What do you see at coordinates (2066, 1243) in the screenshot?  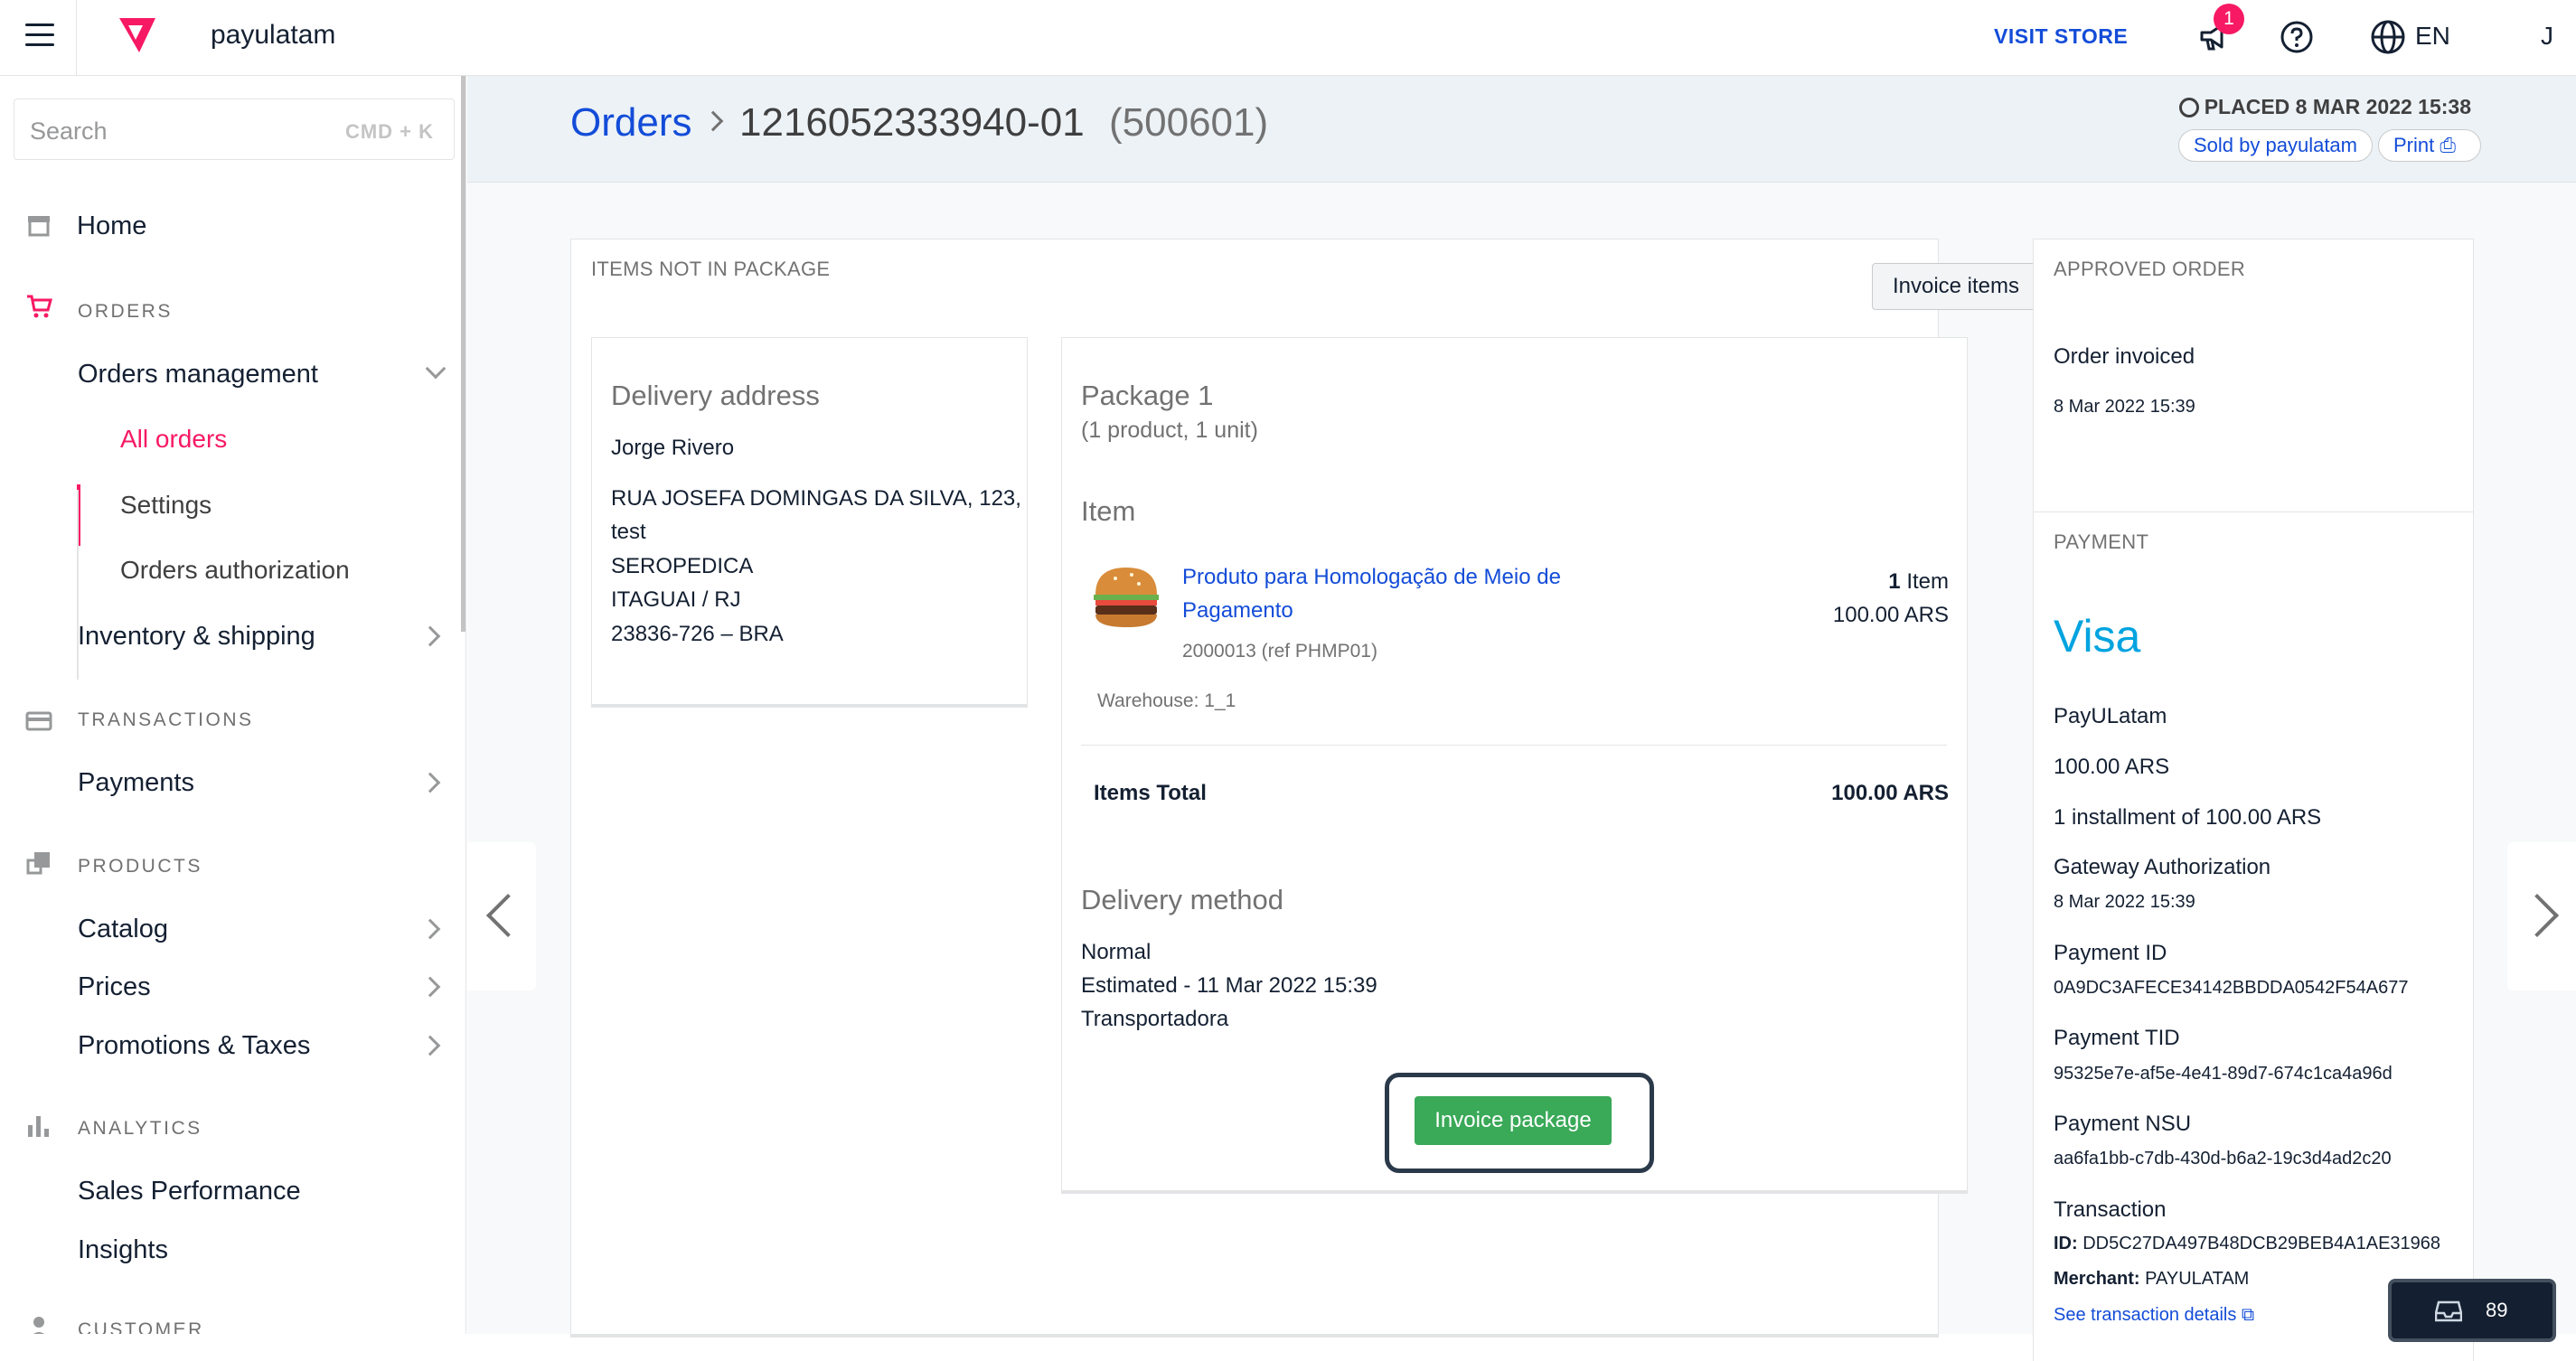 I see `transaction-id-label: ID:` at bounding box center [2066, 1243].